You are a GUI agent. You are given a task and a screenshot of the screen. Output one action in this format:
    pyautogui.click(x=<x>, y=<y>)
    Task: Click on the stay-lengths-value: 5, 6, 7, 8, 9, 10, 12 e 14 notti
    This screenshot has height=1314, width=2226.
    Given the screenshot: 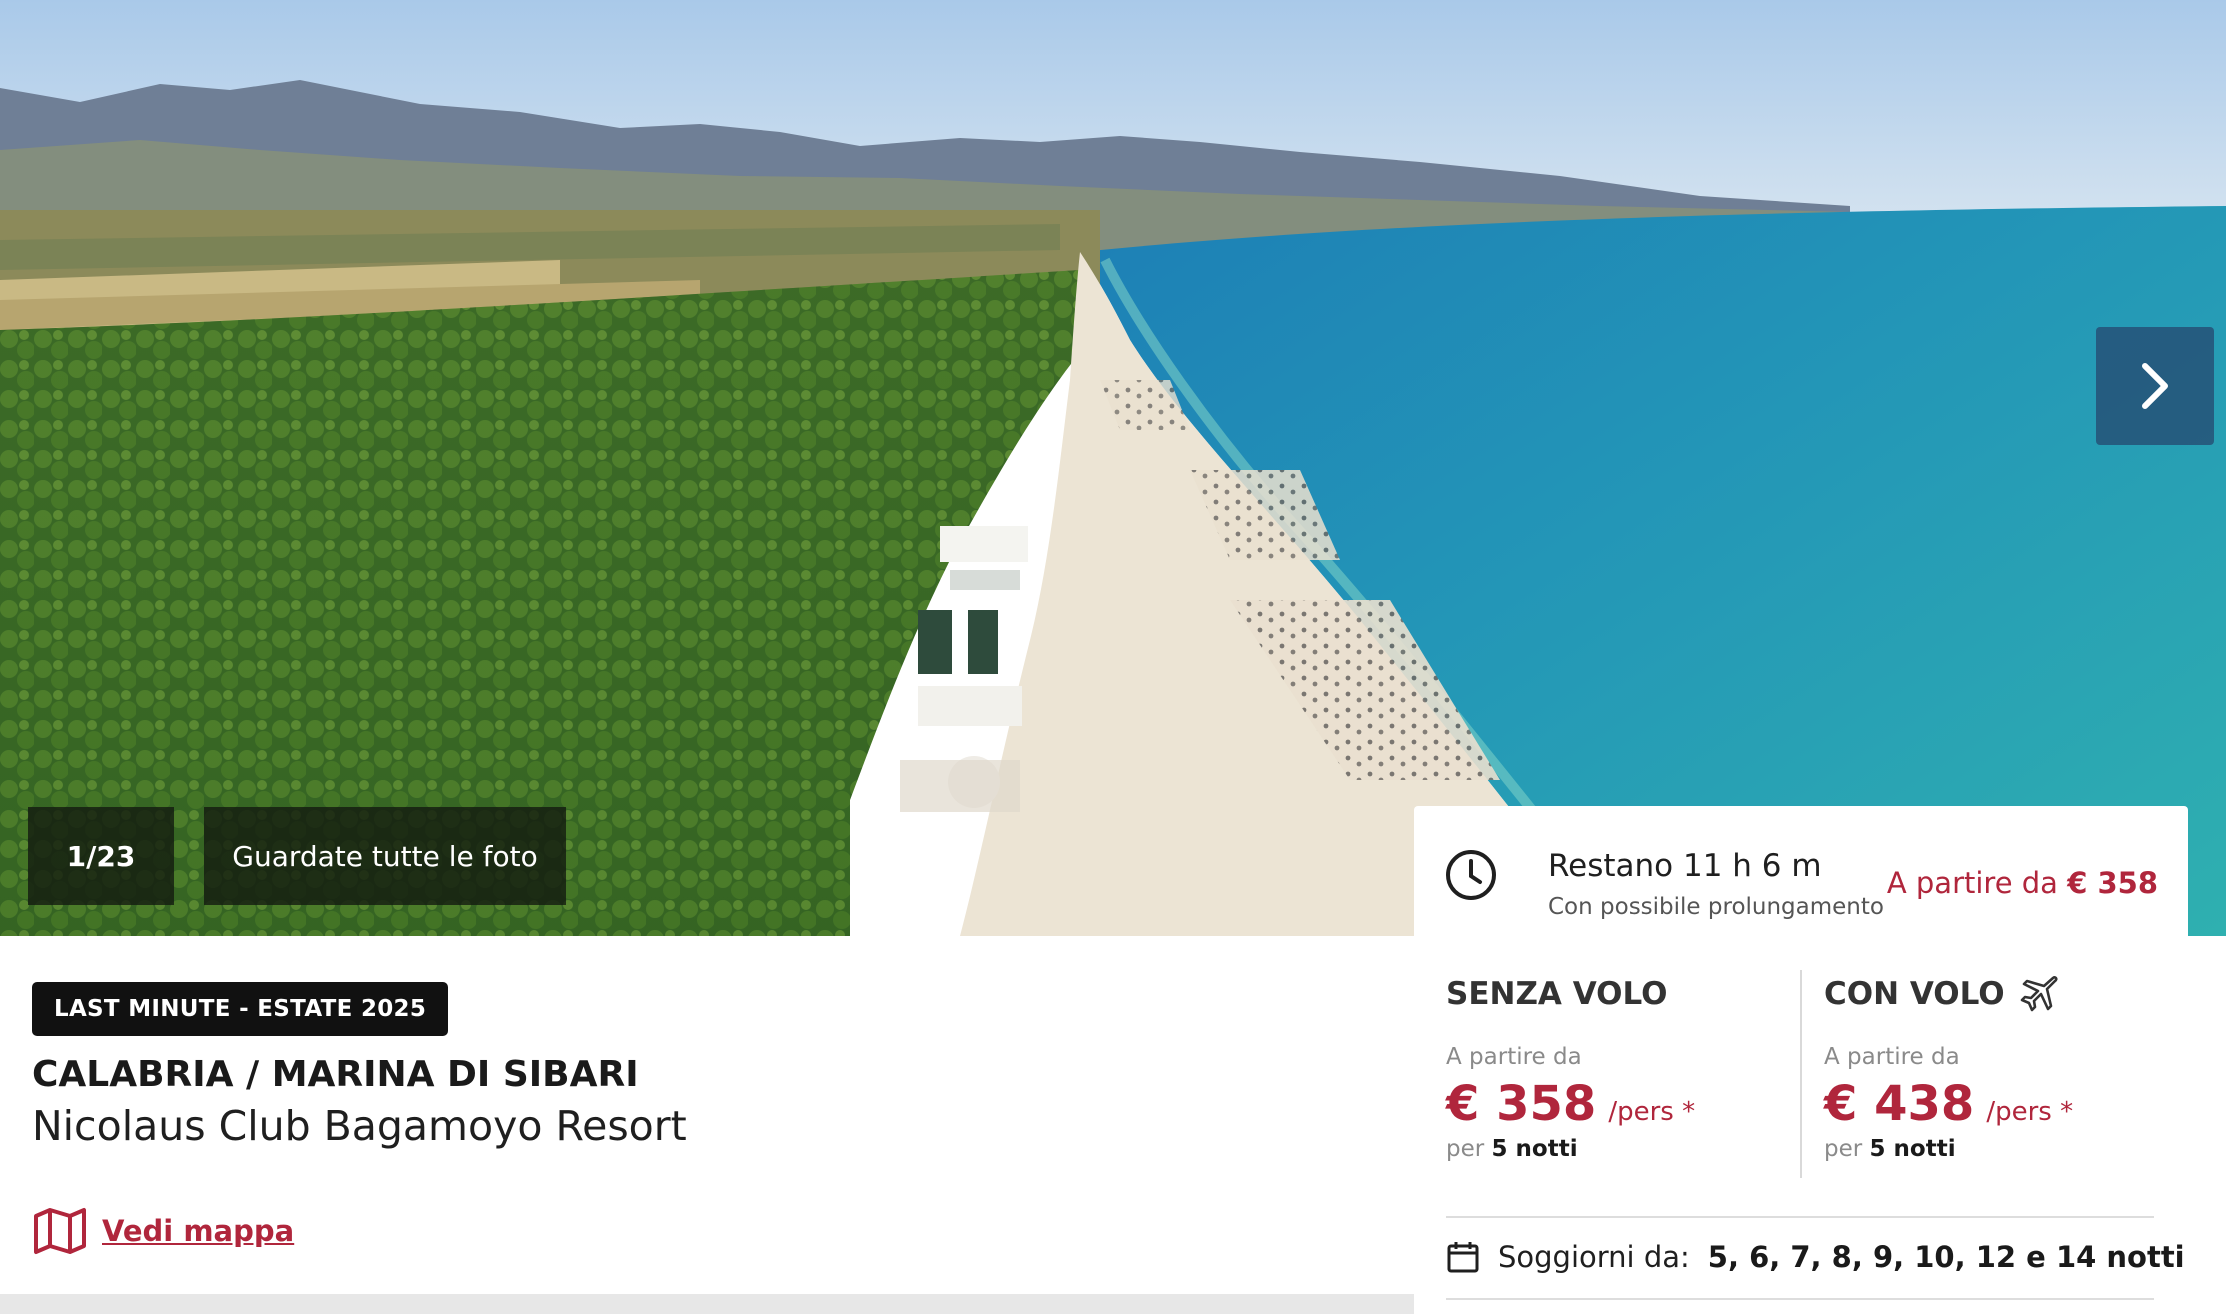 What is the action you would take?
    pyautogui.click(x=1946, y=1257)
    